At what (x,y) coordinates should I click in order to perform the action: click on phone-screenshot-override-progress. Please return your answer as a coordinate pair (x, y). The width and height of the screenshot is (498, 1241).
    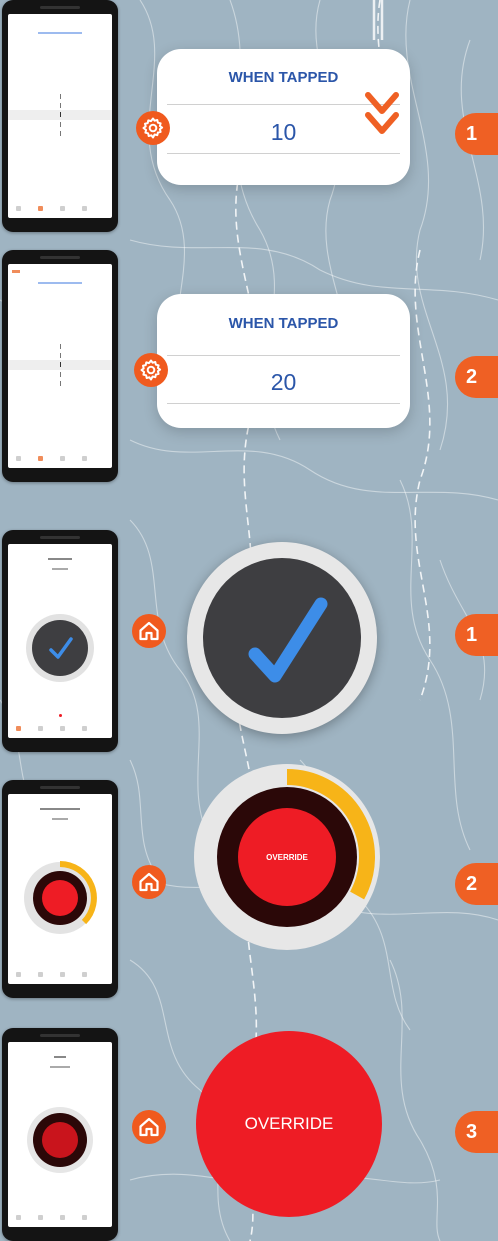
    Looking at the image, I should click on (60, 889).